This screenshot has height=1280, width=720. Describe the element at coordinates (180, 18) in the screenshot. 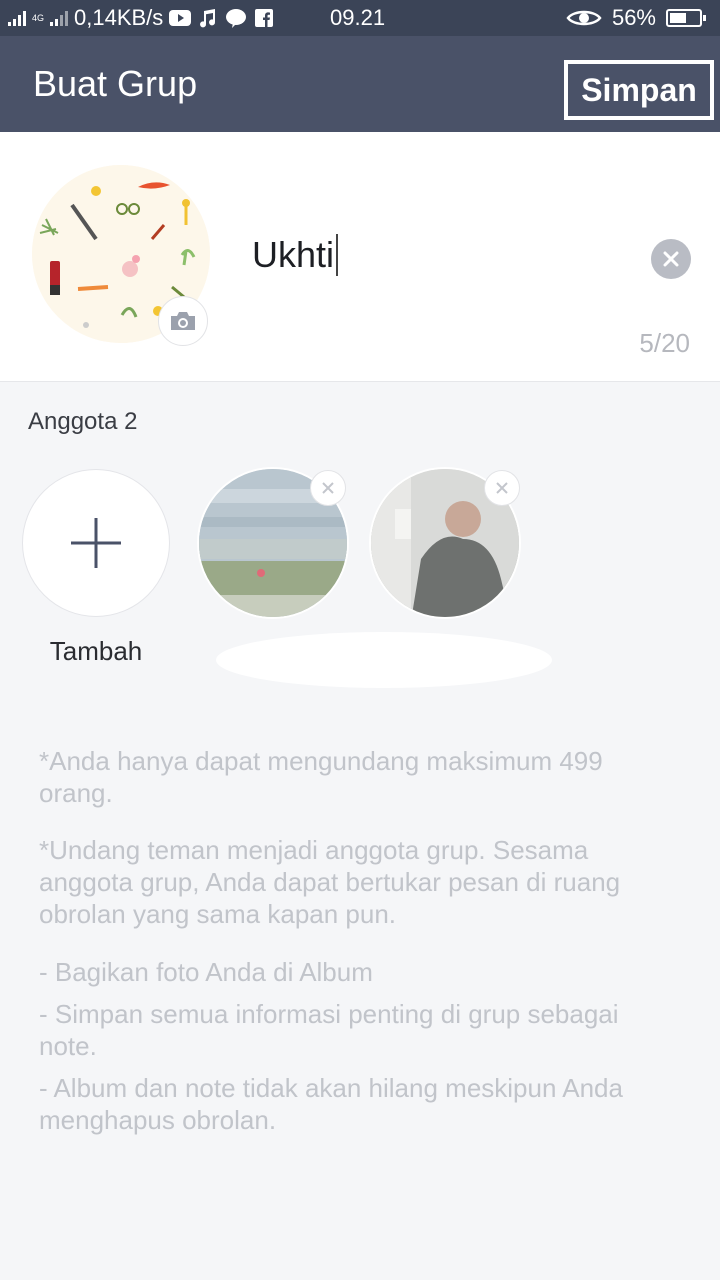

I see `youtube-icon` at that location.